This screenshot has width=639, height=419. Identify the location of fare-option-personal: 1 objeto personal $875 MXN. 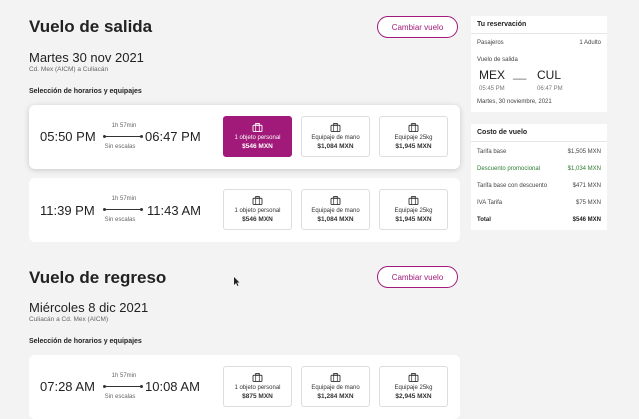
(257, 386).